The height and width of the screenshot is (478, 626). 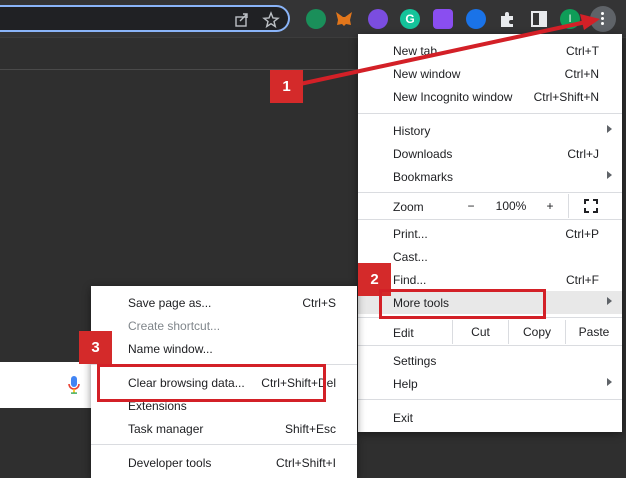 What do you see at coordinates (449, 50) in the screenshot?
I see `annotation-arrow` at bounding box center [449, 50].